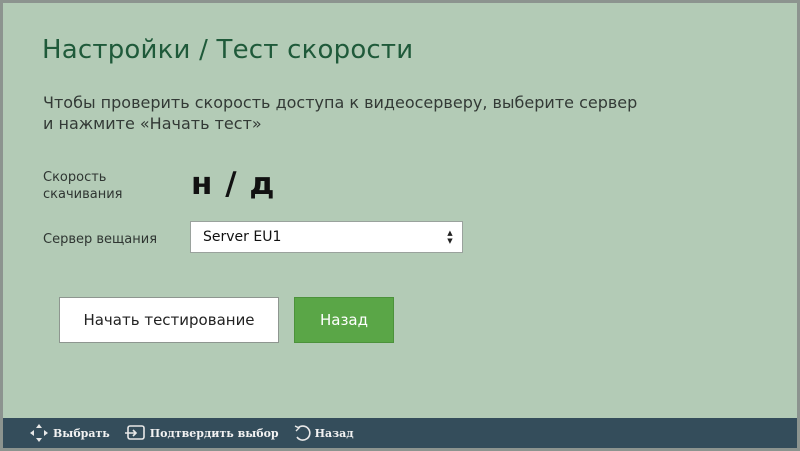 The height and width of the screenshot is (451, 800). I want to click on hint-back: Назад, so click(323, 433).